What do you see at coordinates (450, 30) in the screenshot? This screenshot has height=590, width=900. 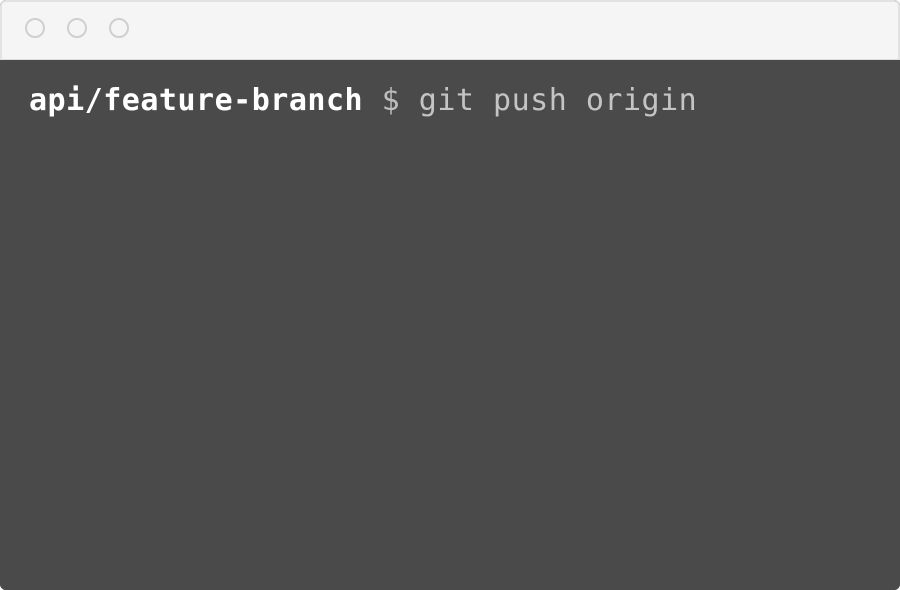 I see `window-titlebar` at bounding box center [450, 30].